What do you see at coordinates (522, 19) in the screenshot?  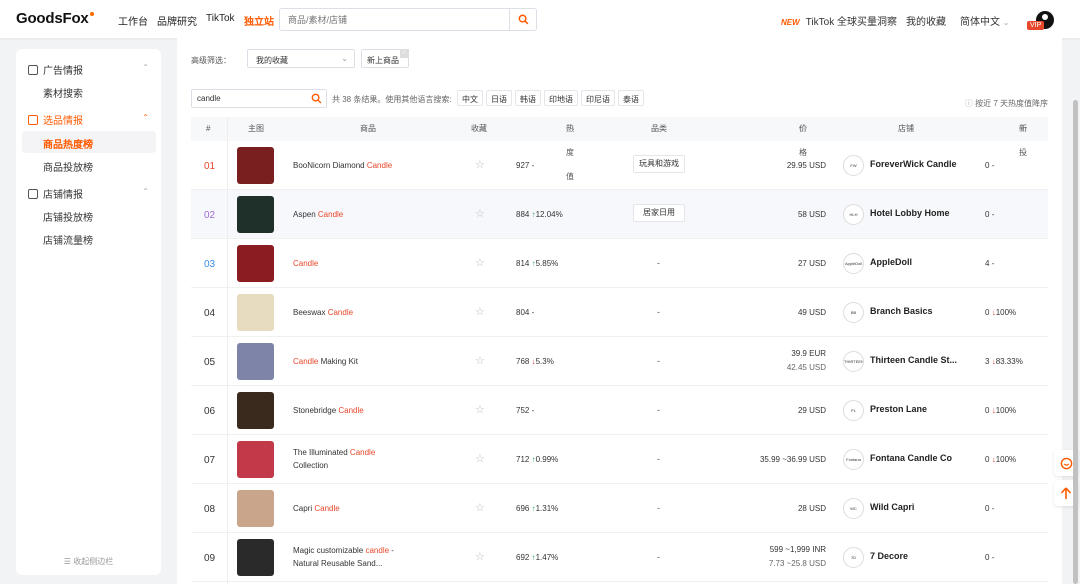 I see `search-button` at bounding box center [522, 19].